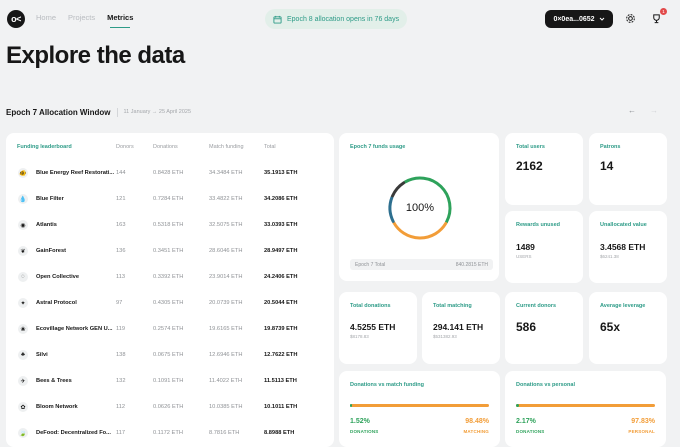 The width and height of the screenshot is (680, 447). Describe the element at coordinates (121, 381) in the screenshot. I see `donors-count: 132` at that location.